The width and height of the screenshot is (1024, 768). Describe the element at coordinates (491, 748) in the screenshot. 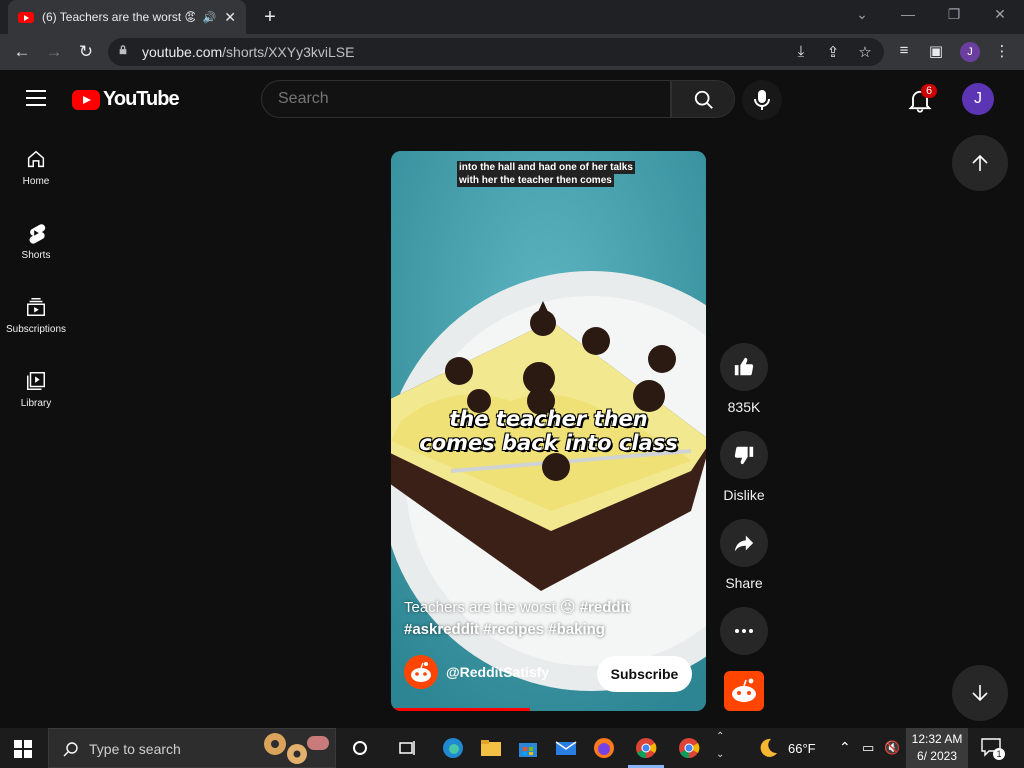

I see `file-explorer-icon` at that location.